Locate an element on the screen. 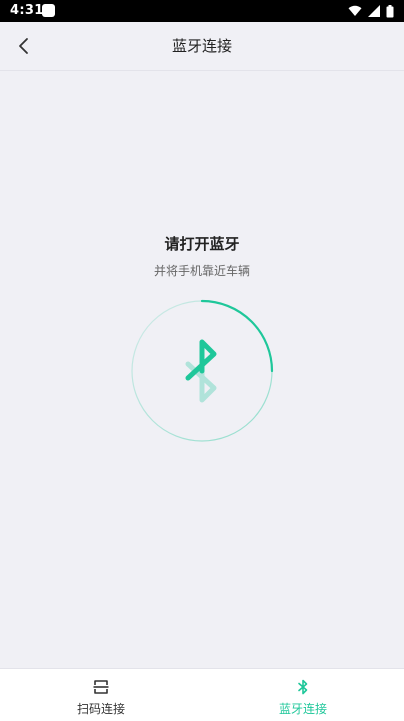 The width and height of the screenshot is (404, 721). page-title: 蓝牙连接 is located at coordinates (201, 46).